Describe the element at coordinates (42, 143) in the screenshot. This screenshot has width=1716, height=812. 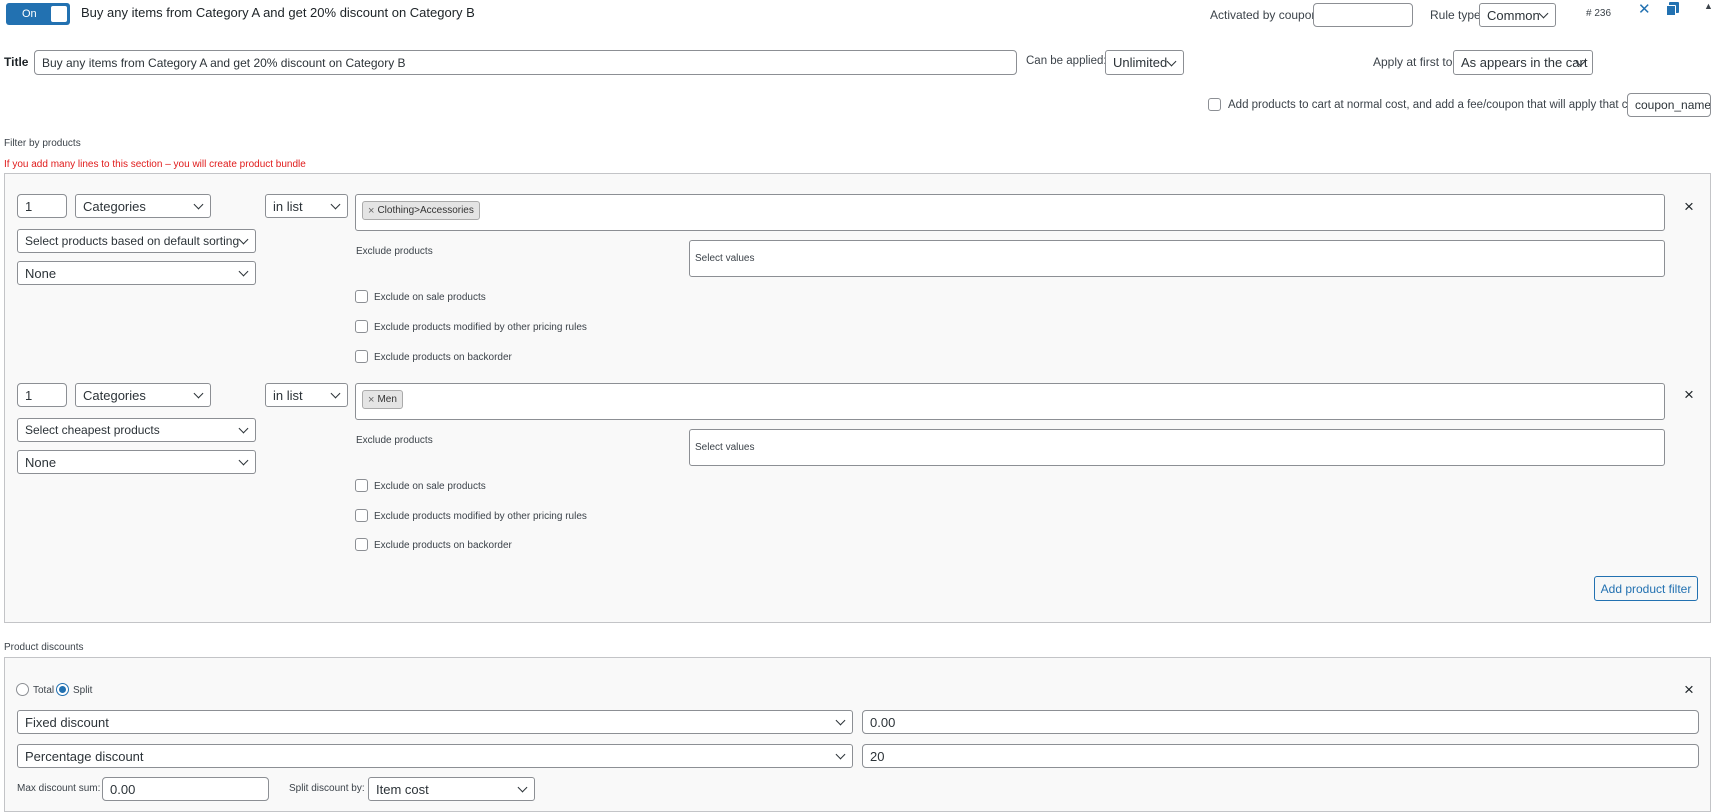
I see `filter-section-heading: Filter by products` at that location.